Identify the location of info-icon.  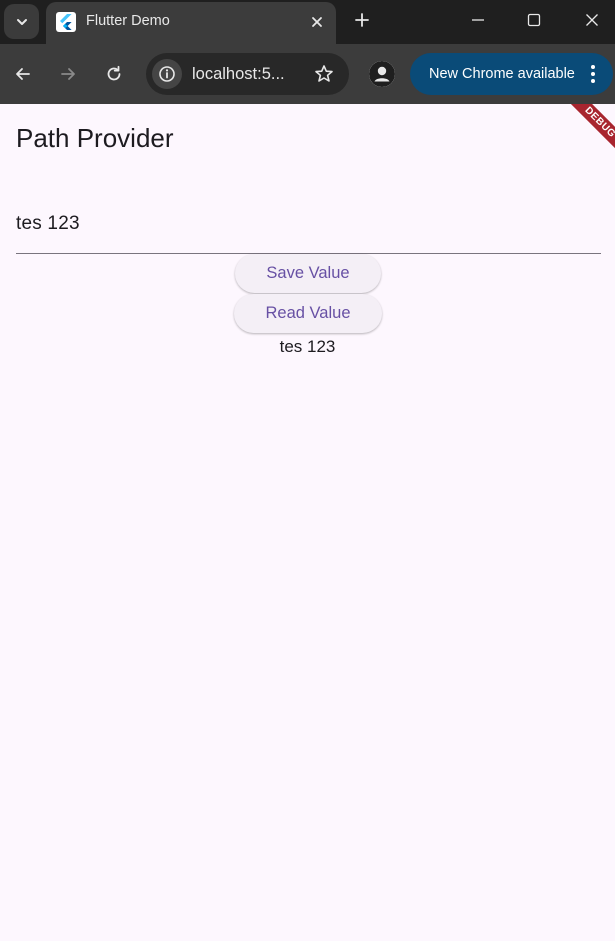
(167, 74).